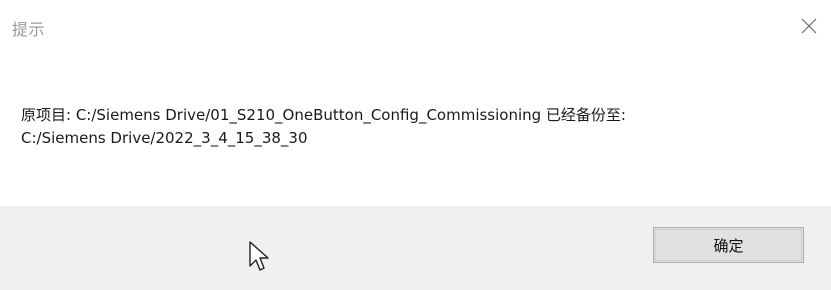  I want to click on ok-button: 确定, so click(728, 245).